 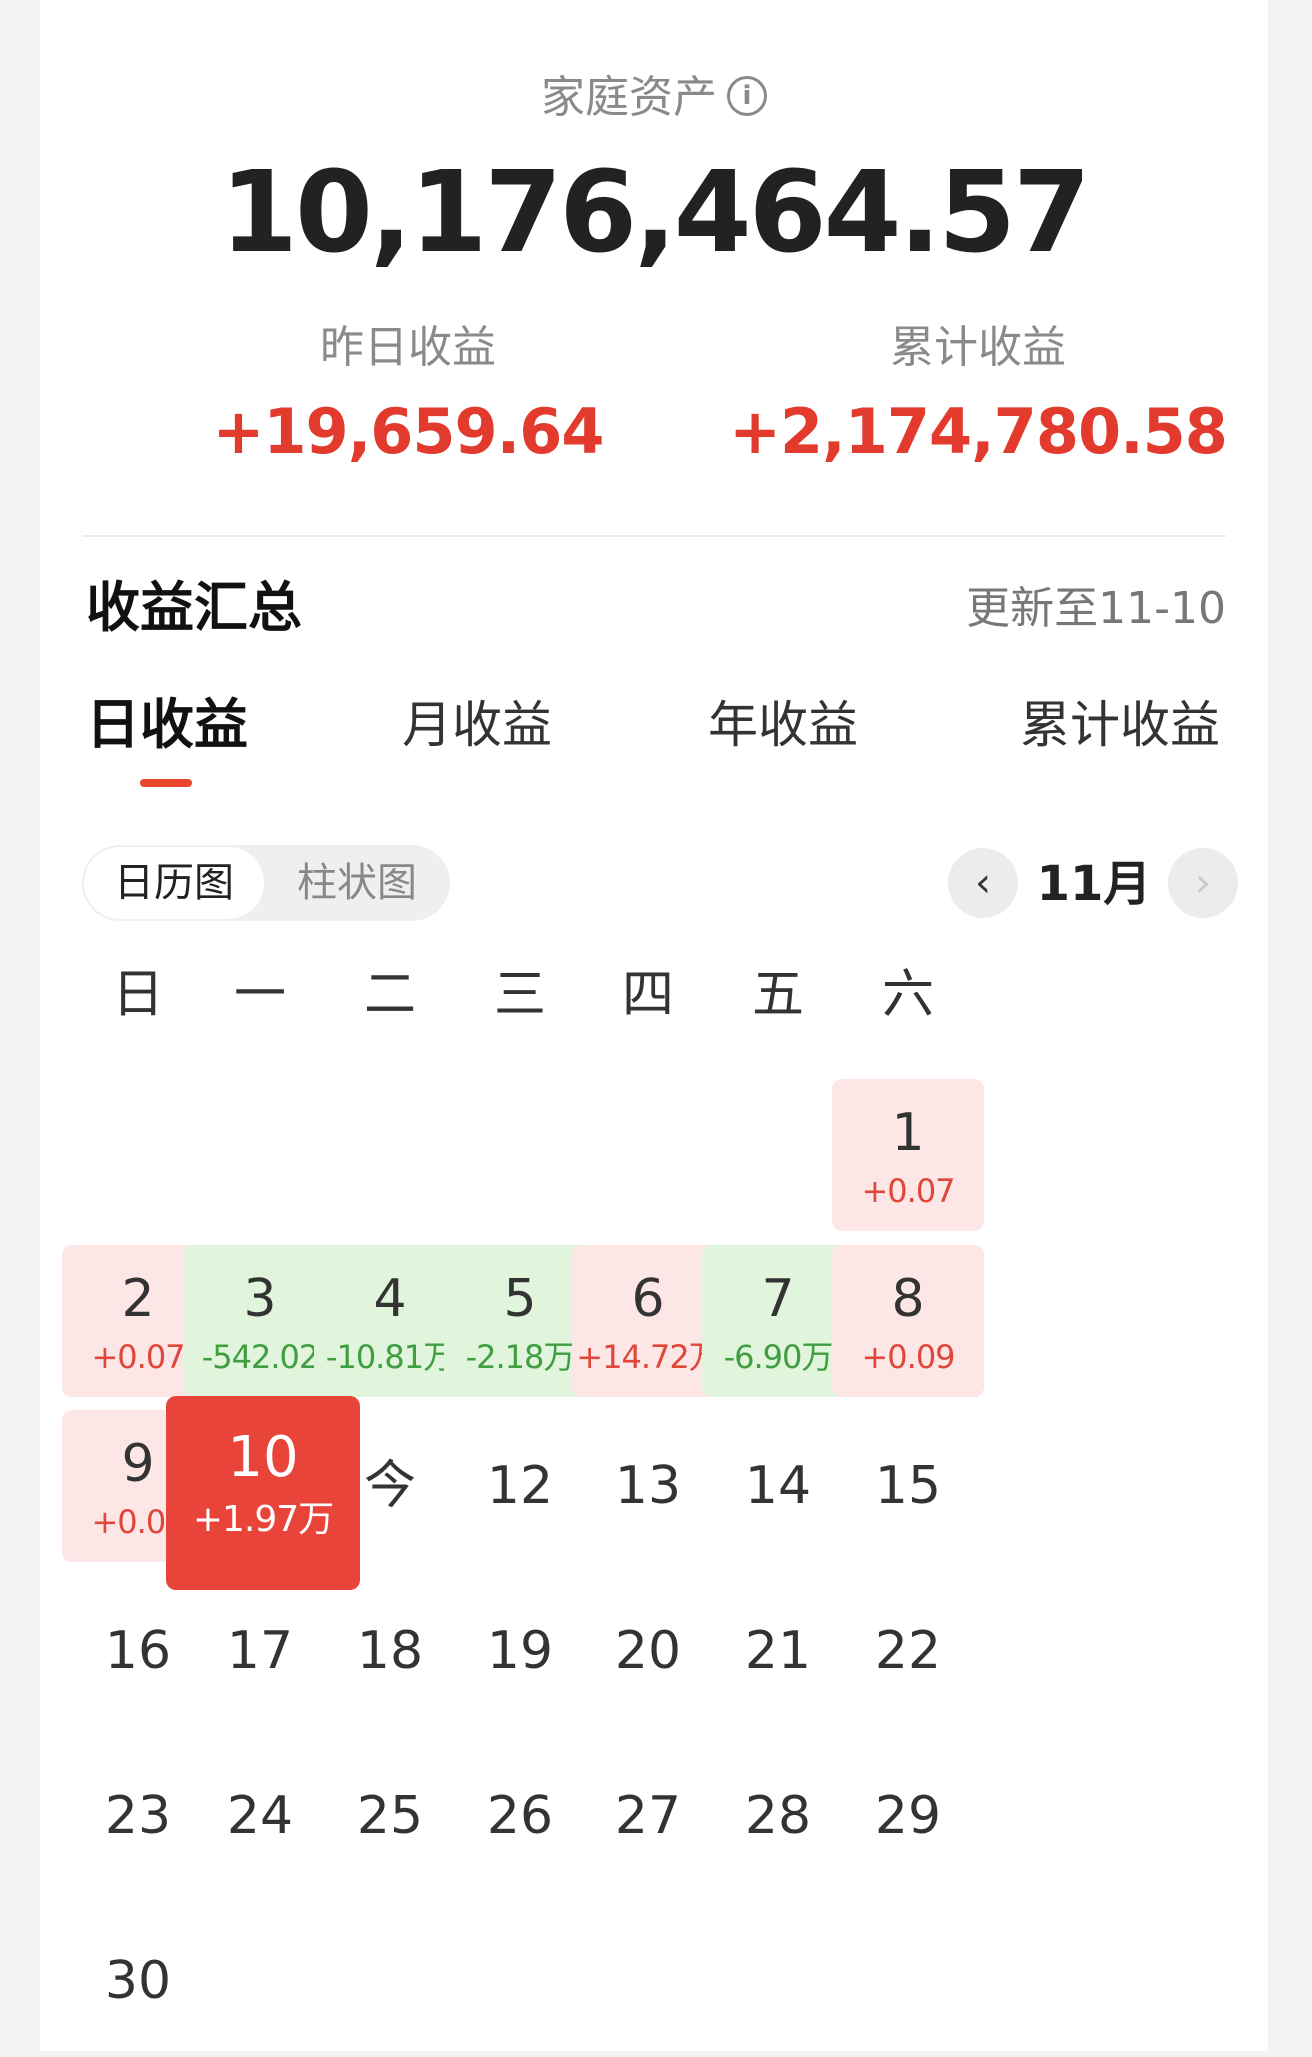 I want to click on weekday-label: 一, so click(x=259, y=995).